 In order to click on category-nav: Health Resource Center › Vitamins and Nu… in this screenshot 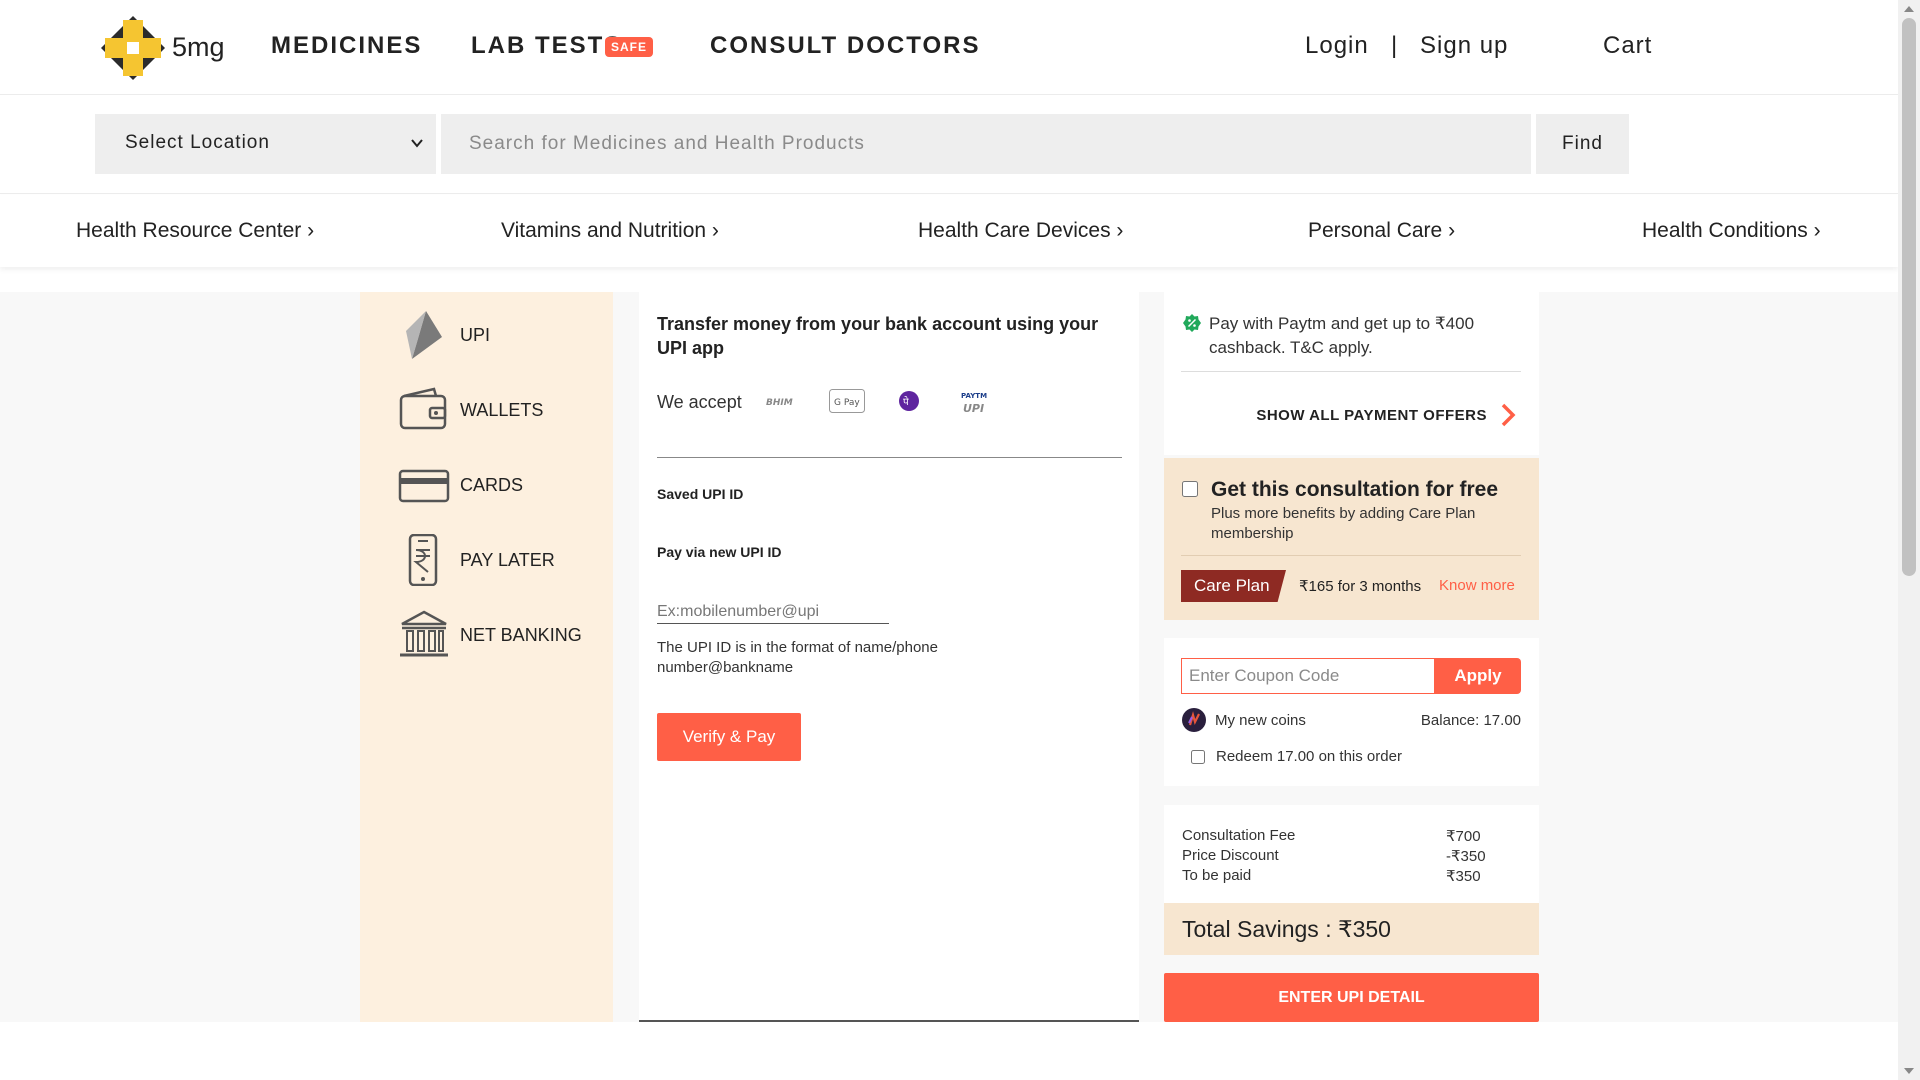, I will do `click(949, 231)`.